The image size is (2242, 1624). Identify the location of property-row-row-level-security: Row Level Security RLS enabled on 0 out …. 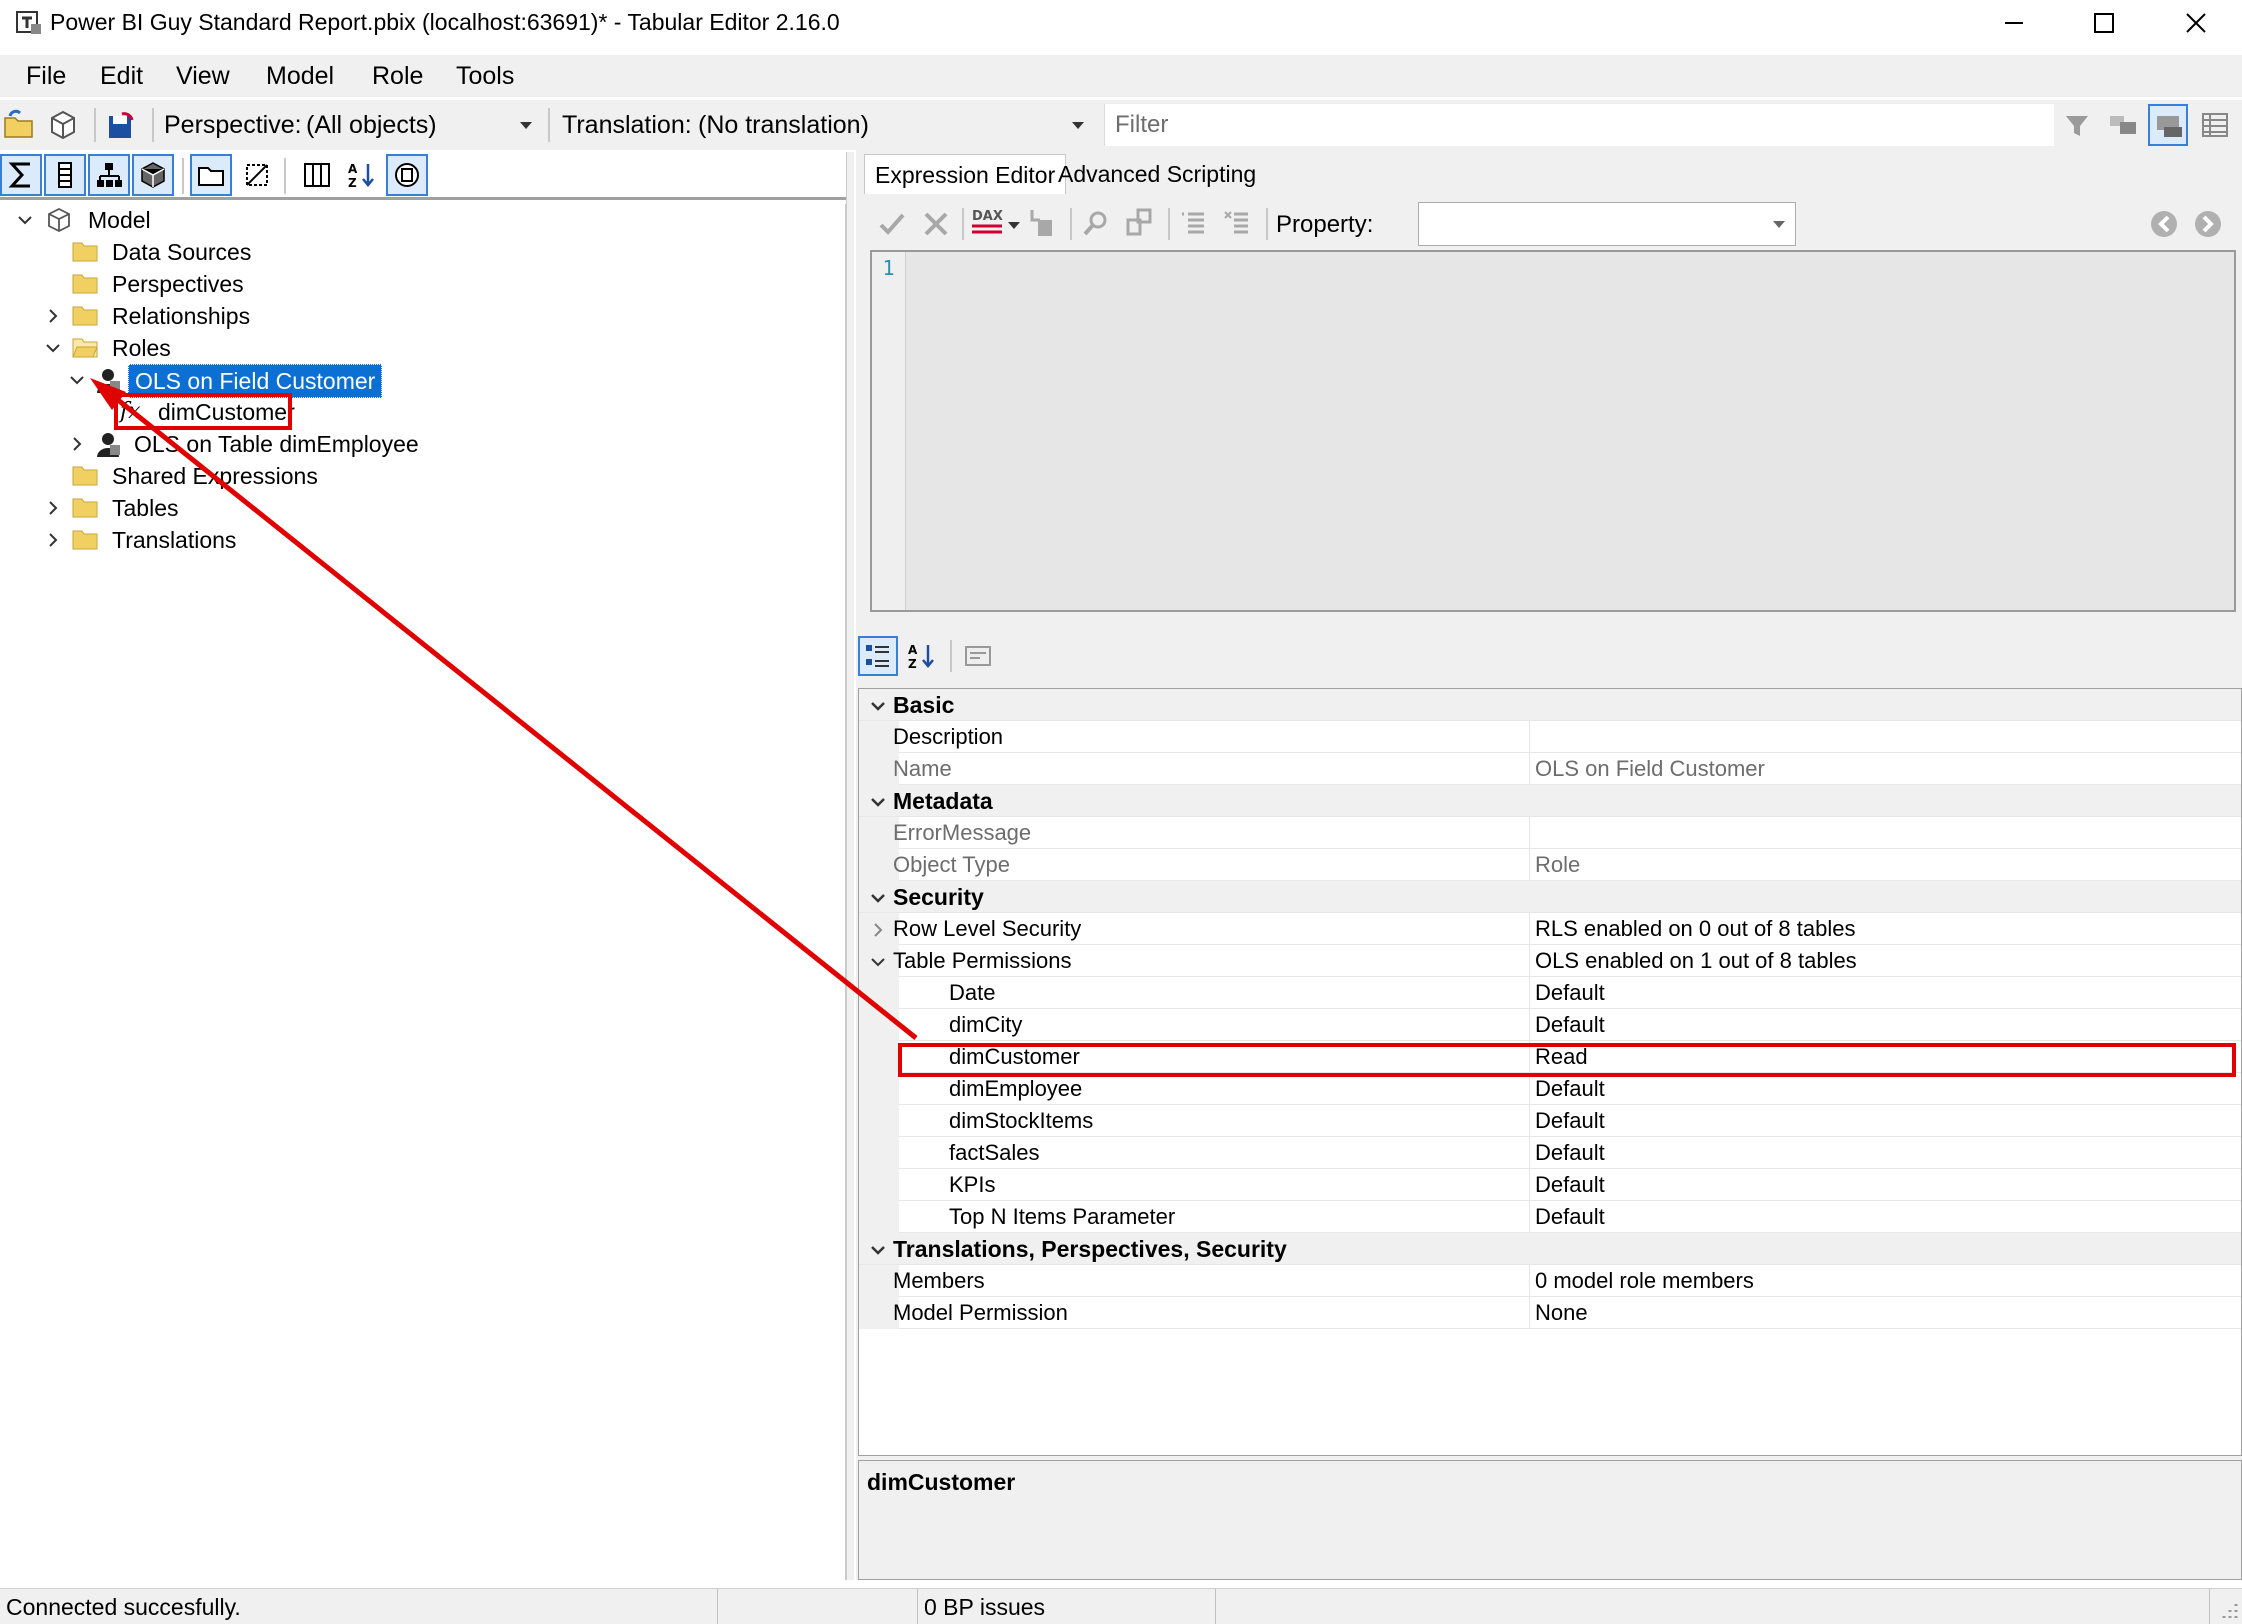
(1550, 929).